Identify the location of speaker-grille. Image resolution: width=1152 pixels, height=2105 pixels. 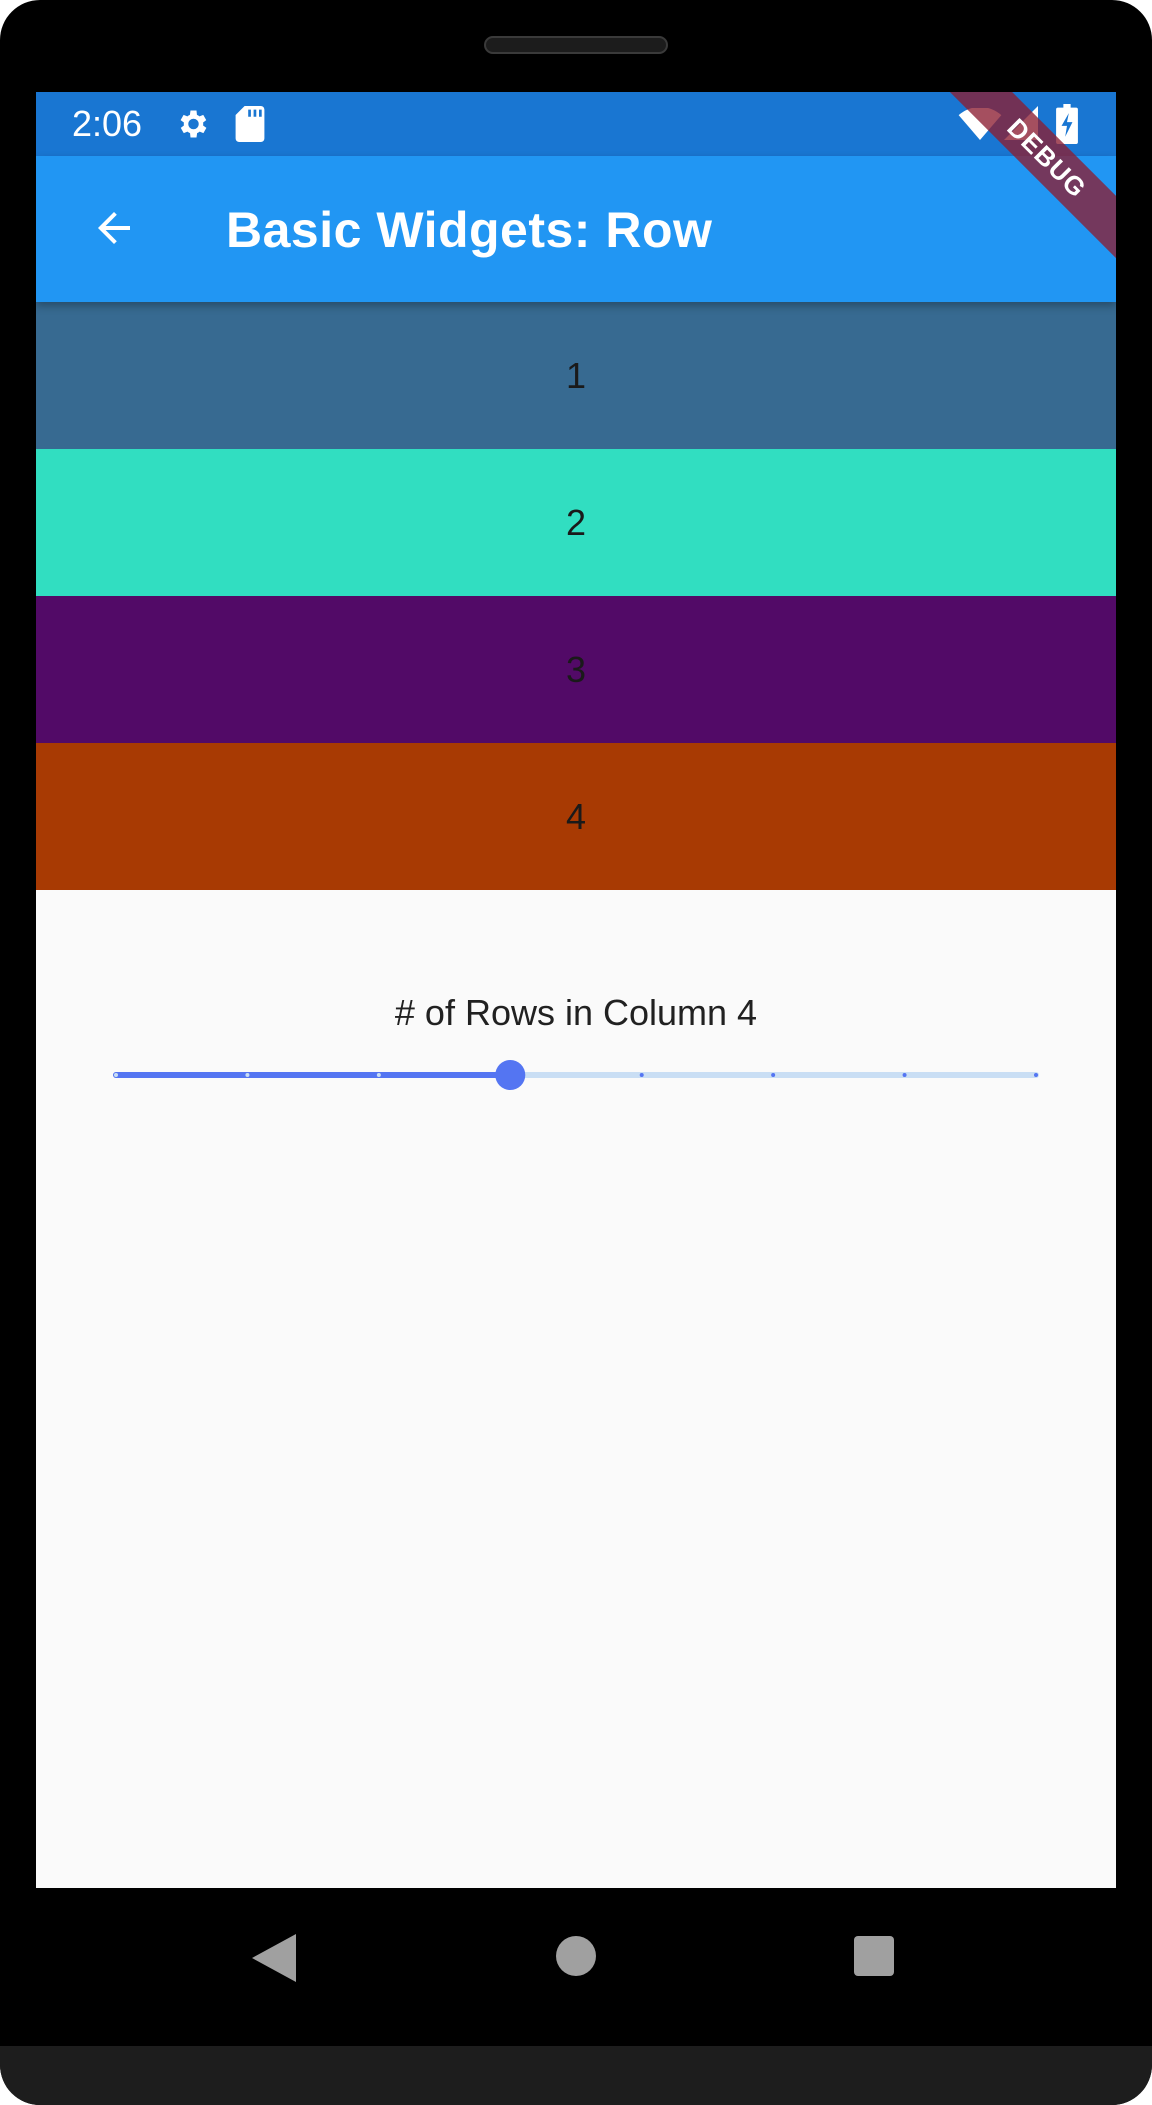
(576, 45).